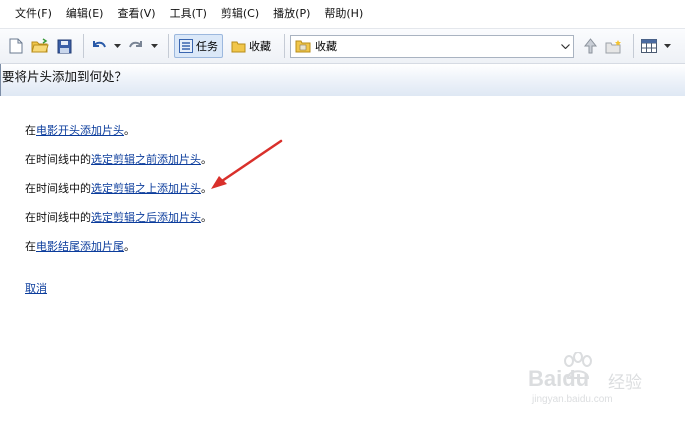 The width and height of the screenshot is (685, 421). I want to click on open-folder-icon, so click(40, 45).